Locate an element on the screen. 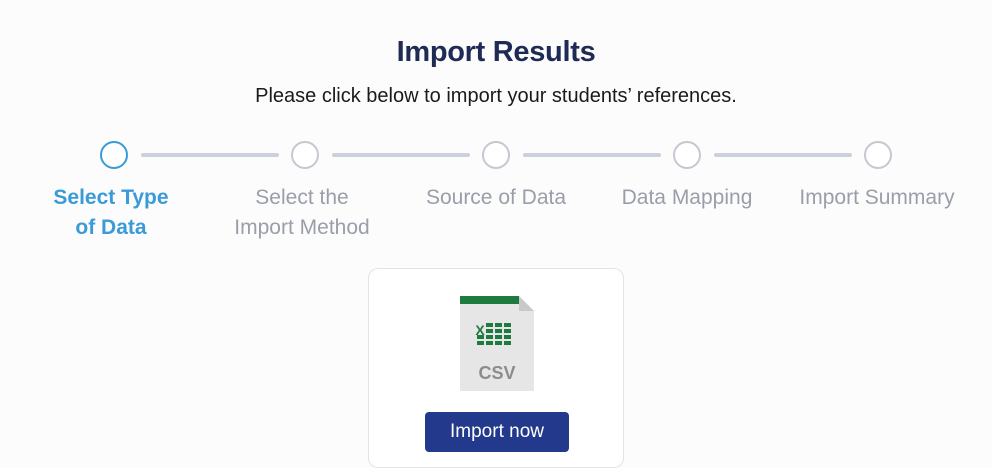  step-2-label-line1: Select the is located at coordinates (302, 197).